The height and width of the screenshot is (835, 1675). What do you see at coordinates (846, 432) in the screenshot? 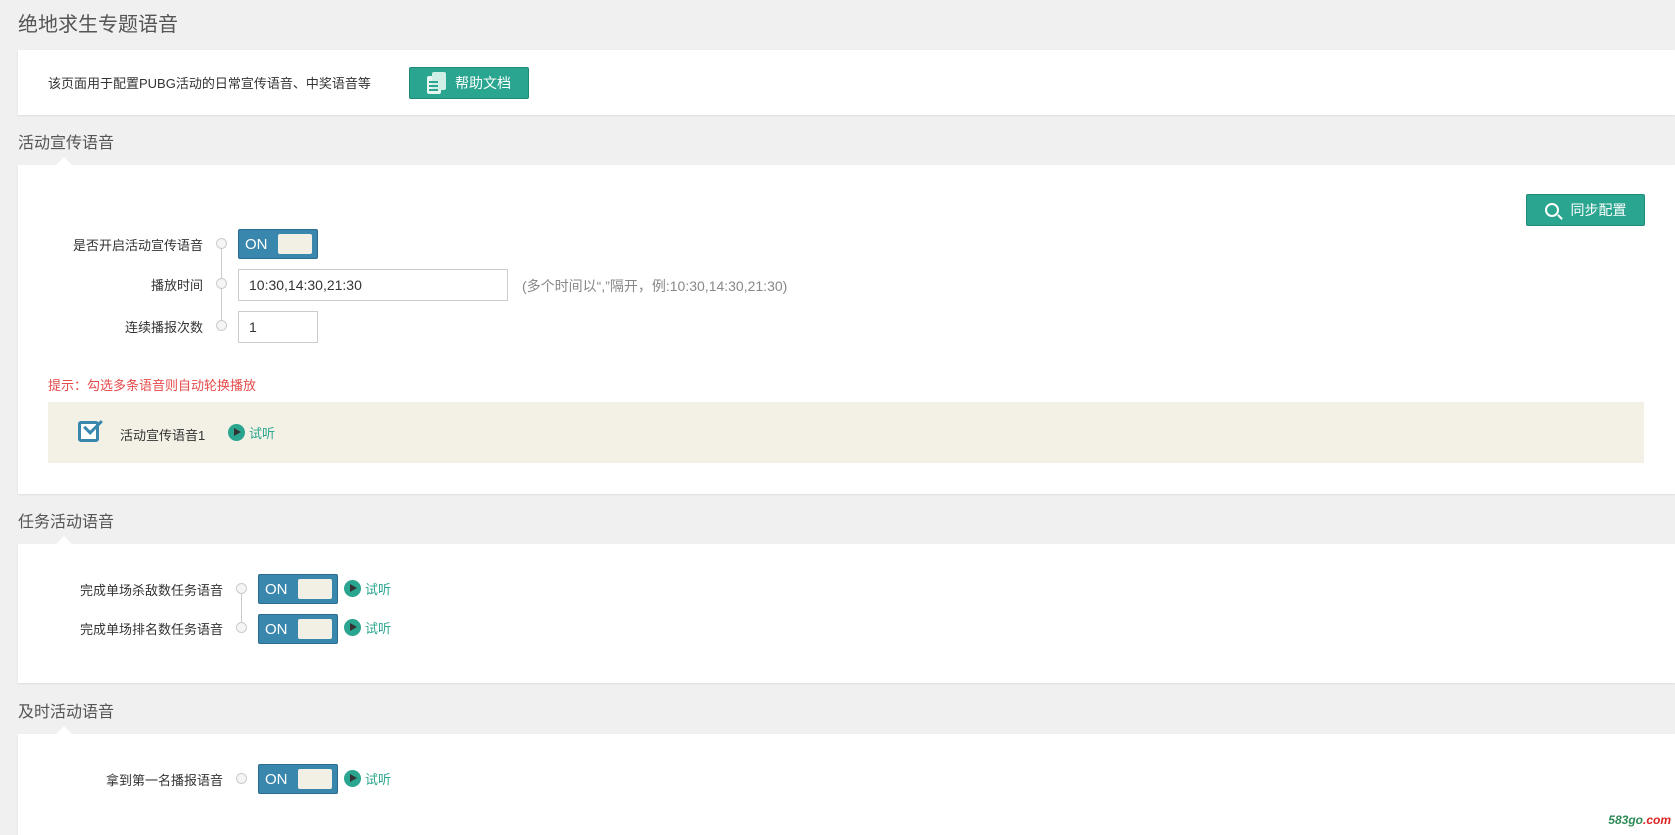
I see `voice-list: 活动宣传语音1 试听` at bounding box center [846, 432].